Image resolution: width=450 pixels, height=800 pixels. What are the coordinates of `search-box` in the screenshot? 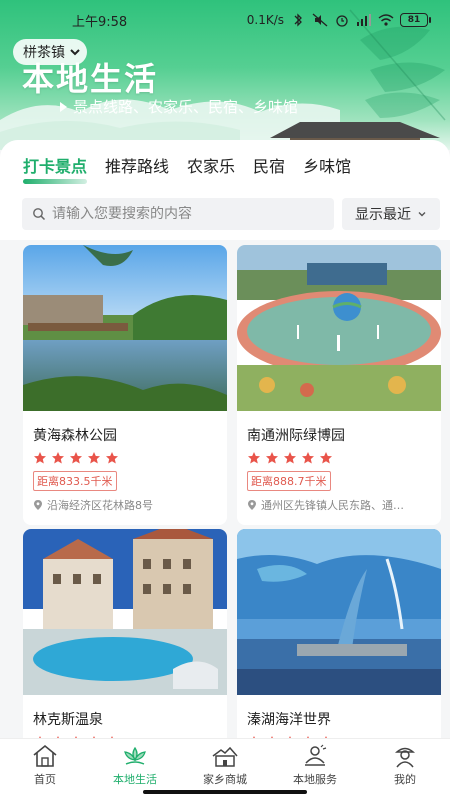 It's located at (178, 214).